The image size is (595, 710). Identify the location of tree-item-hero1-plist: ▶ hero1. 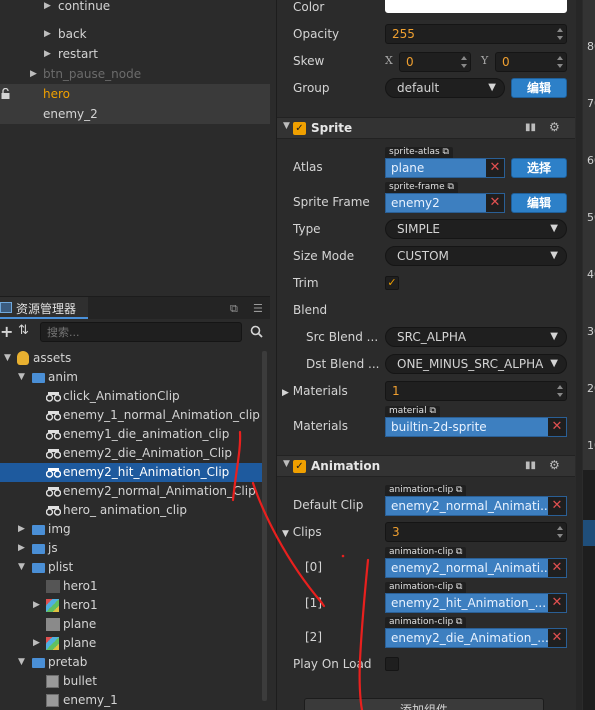
(131, 605).